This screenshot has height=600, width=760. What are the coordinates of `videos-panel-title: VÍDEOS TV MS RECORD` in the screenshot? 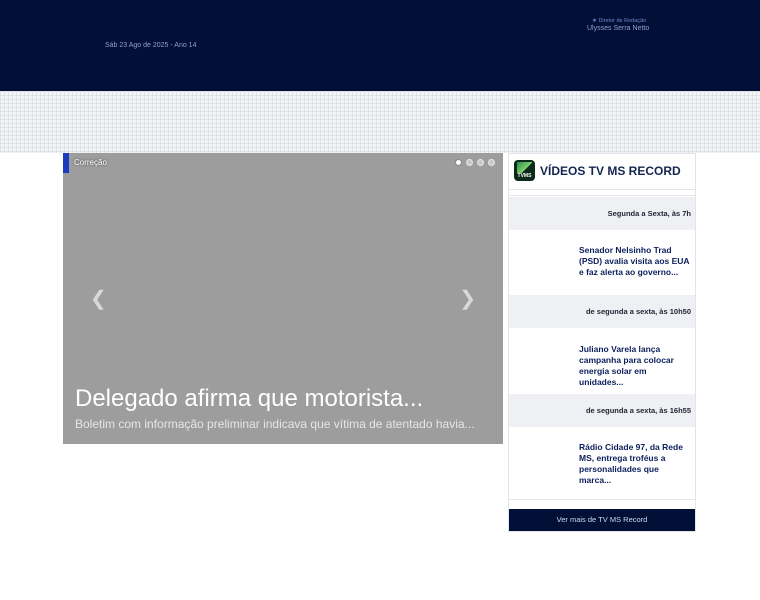 It's located at (610, 171).